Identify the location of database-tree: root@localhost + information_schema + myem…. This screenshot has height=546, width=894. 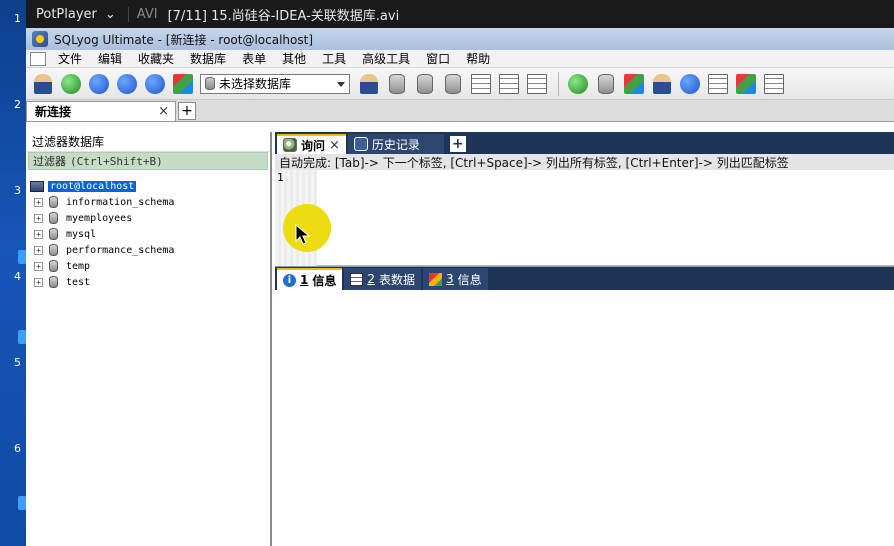
(148, 230).